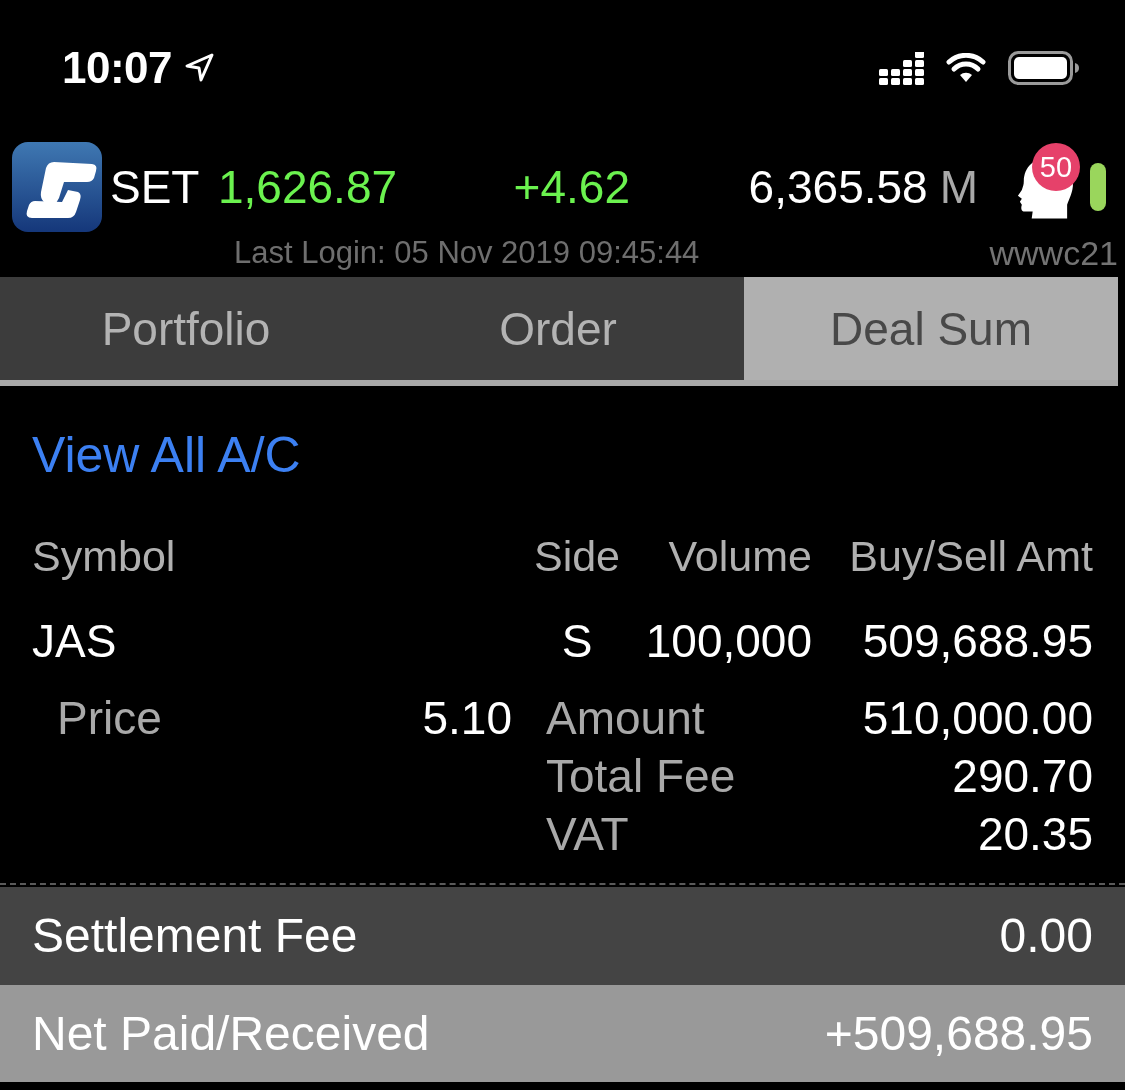 The height and width of the screenshot is (1090, 1125). I want to click on charge-label: Total Fee, so click(641, 776).